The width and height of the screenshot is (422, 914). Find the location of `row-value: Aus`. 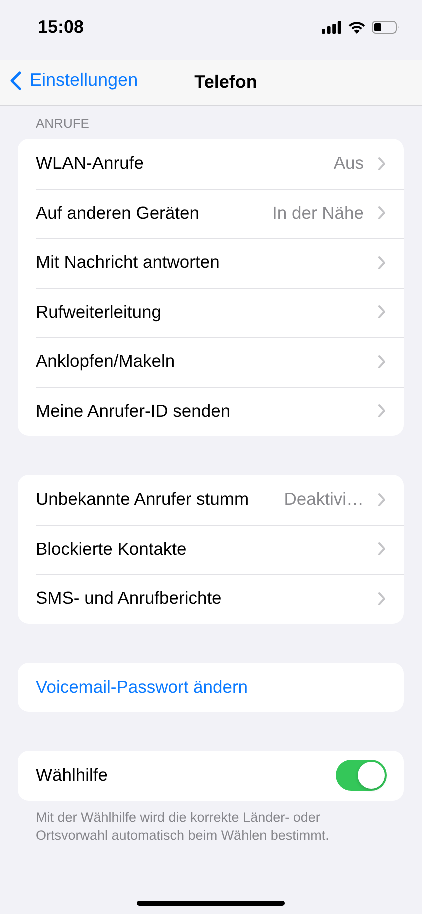

row-value: Aus is located at coordinates (349, 163).